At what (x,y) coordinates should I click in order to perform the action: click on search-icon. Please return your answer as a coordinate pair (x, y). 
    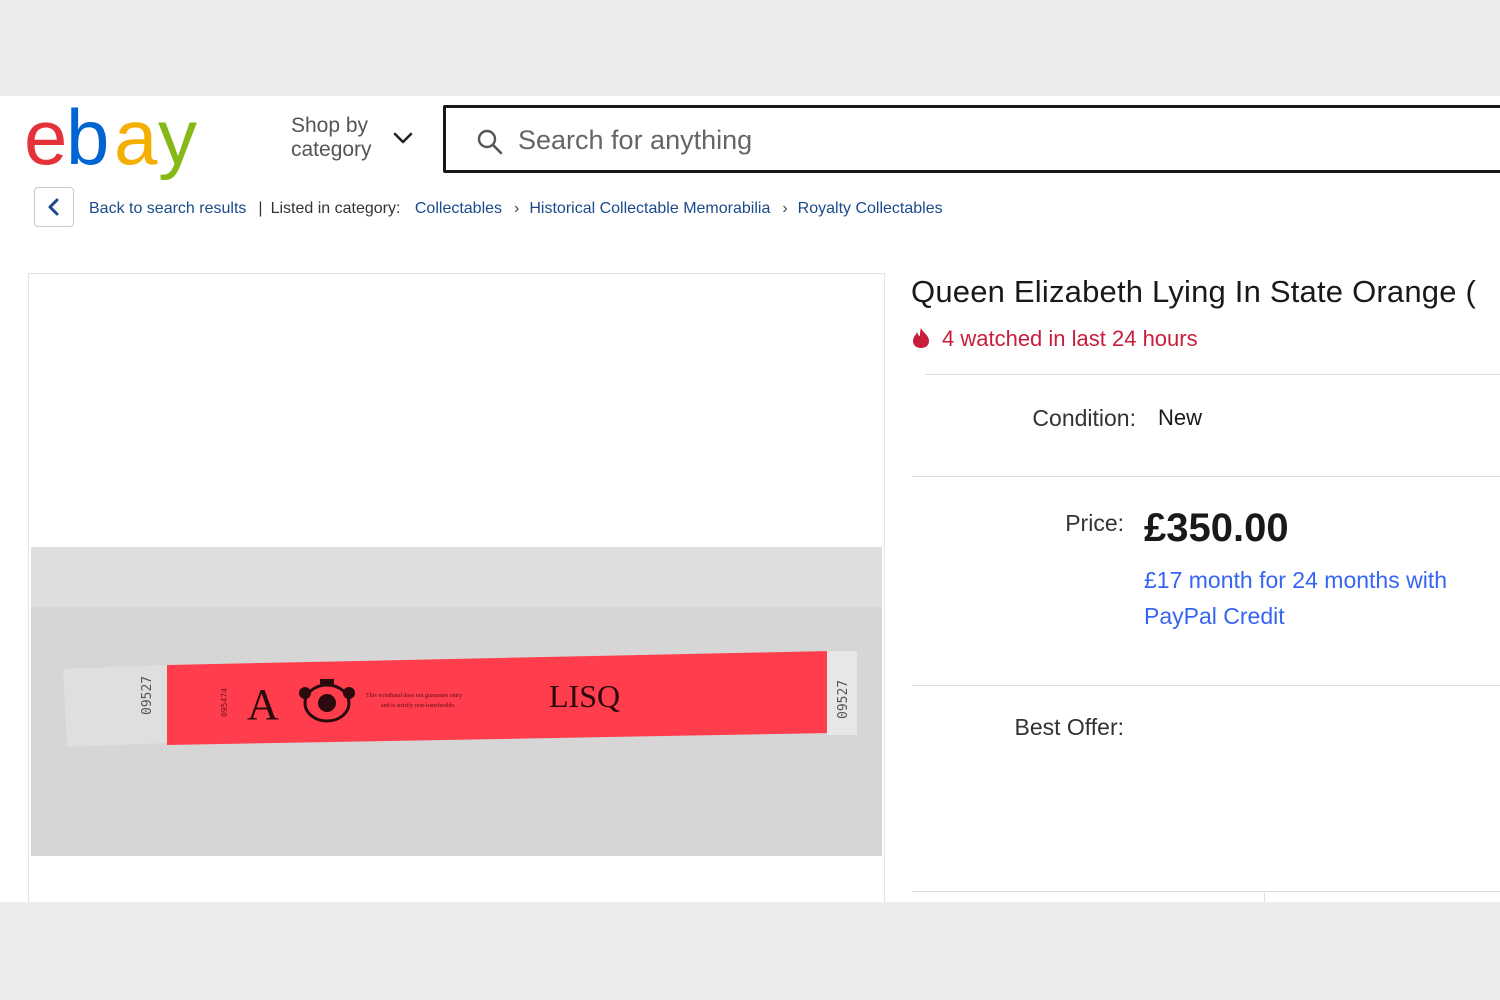
    Looking at the image, I should click on (490, 142).